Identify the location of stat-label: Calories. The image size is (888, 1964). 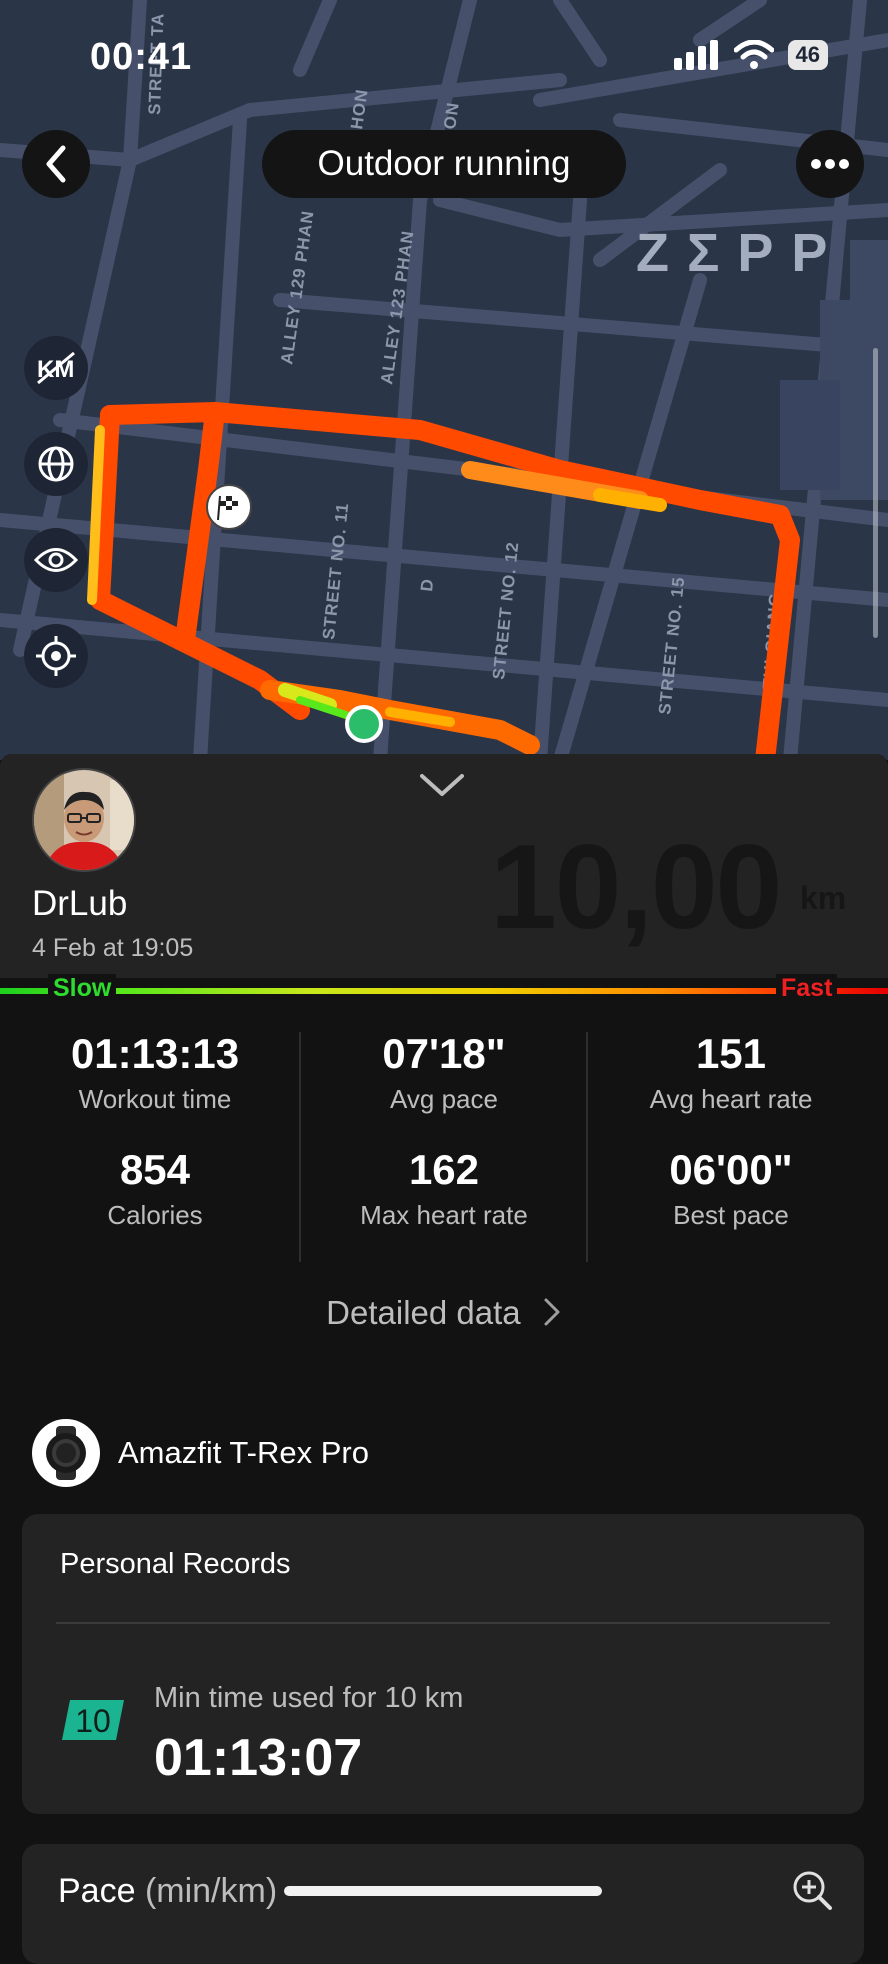
(155, 1215).